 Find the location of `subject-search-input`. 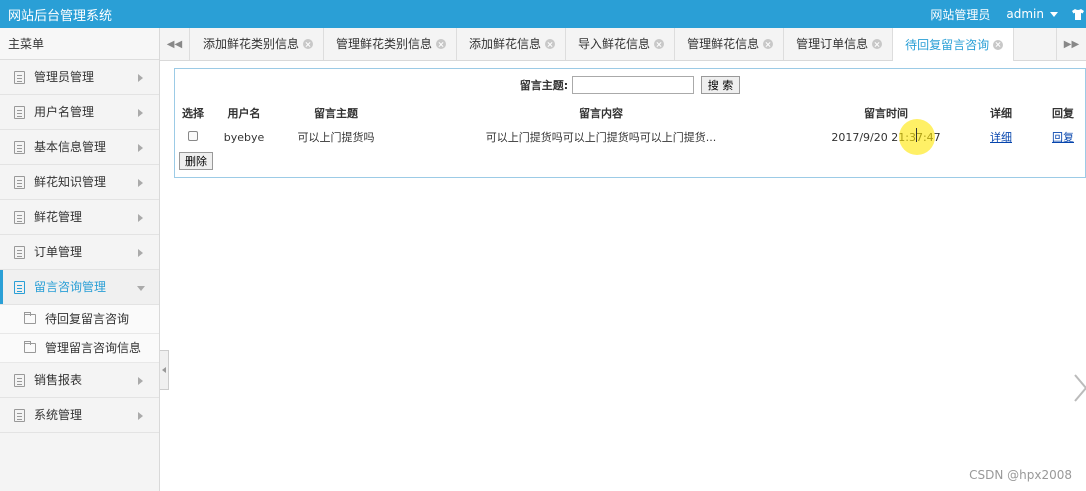

subject-search-input is located at coordinates (632, 85).